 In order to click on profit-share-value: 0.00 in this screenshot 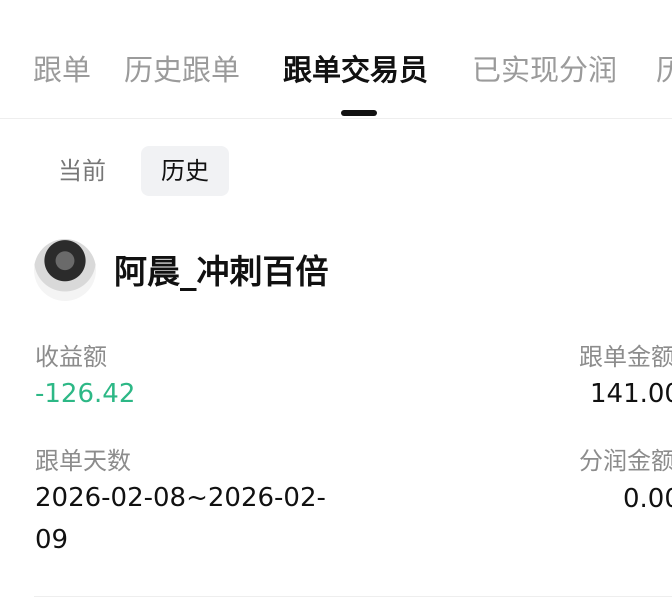, I will do `click(647, 499)`.